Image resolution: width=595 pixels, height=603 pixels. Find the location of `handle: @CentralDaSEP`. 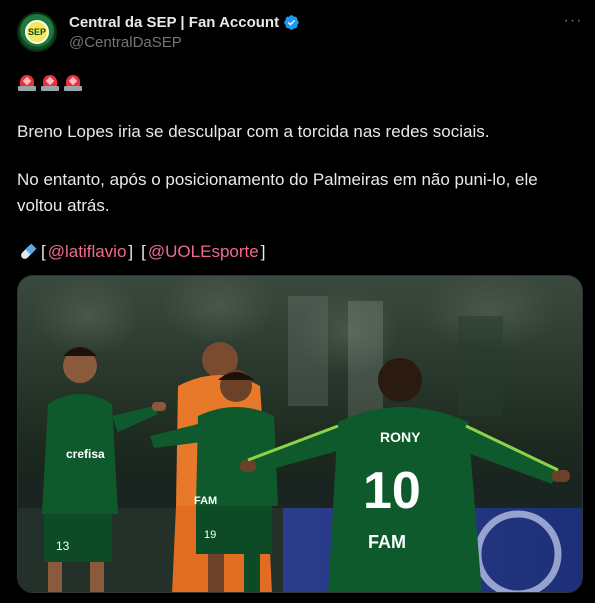

handle: @CentralDaSEP is located at coordinates (125, 42).